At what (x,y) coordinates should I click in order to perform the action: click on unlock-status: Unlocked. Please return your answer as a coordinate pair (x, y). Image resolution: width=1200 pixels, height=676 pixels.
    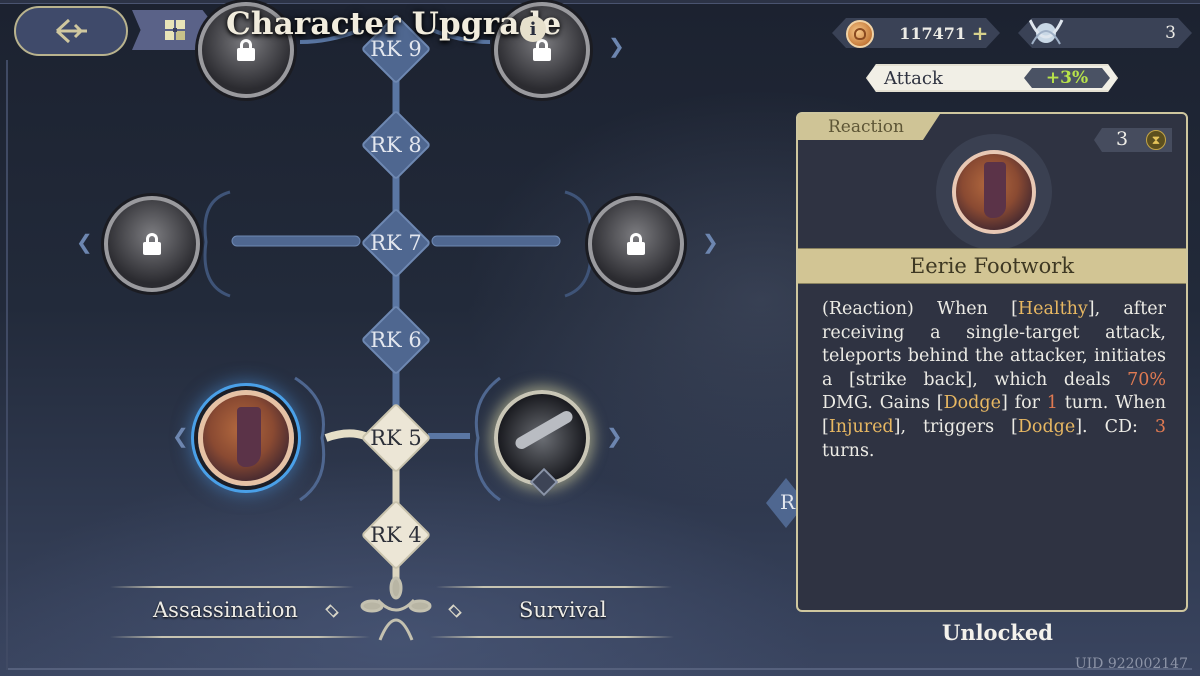
    Looking at the image, I should click on (997, 632).